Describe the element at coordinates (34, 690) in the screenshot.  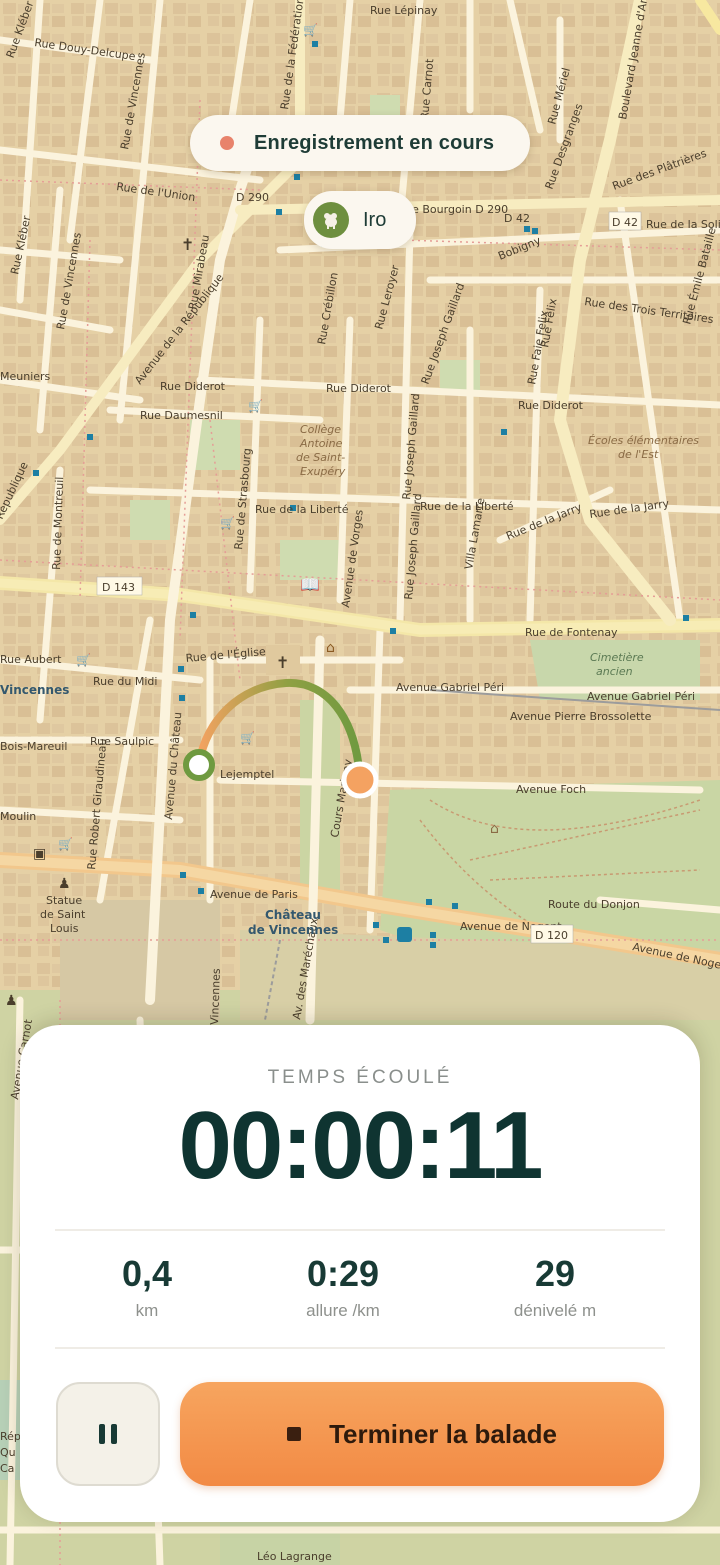
I see `map-label map-label-blue: Vincennes` at that location.